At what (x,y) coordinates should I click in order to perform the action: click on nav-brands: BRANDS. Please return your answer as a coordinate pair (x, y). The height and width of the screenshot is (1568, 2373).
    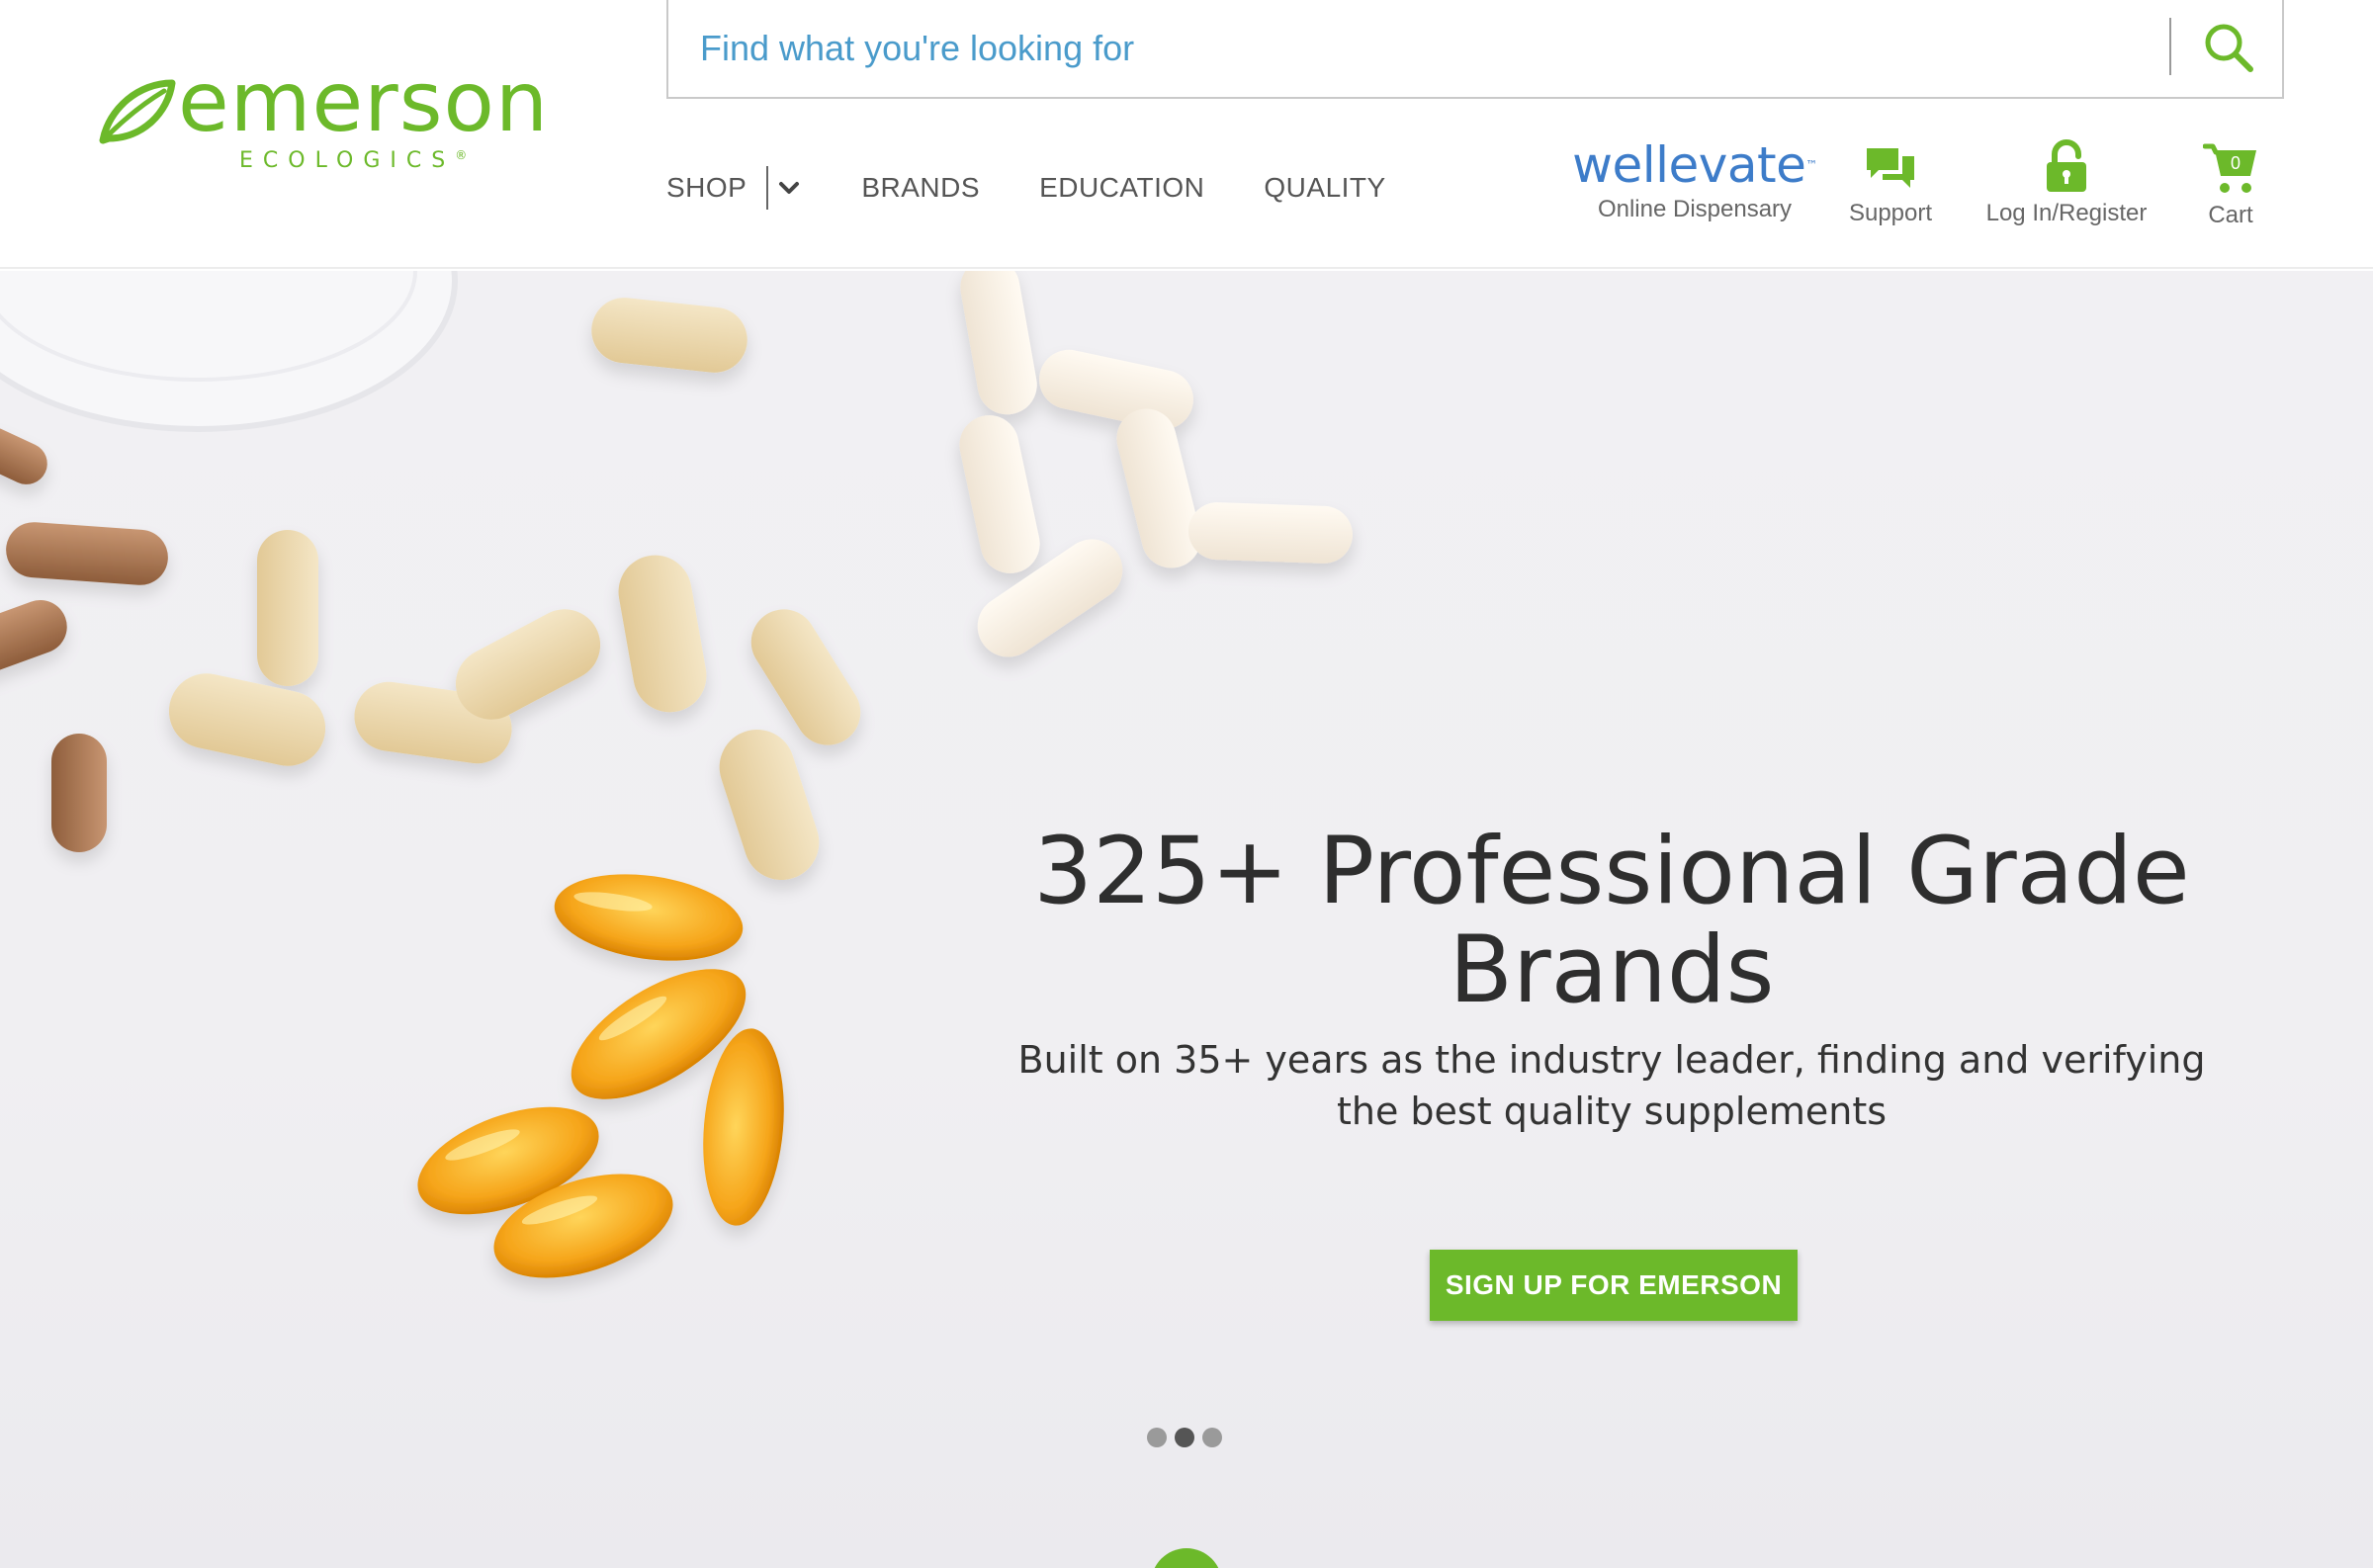
    Looking at the image, I should click on (920, 188).